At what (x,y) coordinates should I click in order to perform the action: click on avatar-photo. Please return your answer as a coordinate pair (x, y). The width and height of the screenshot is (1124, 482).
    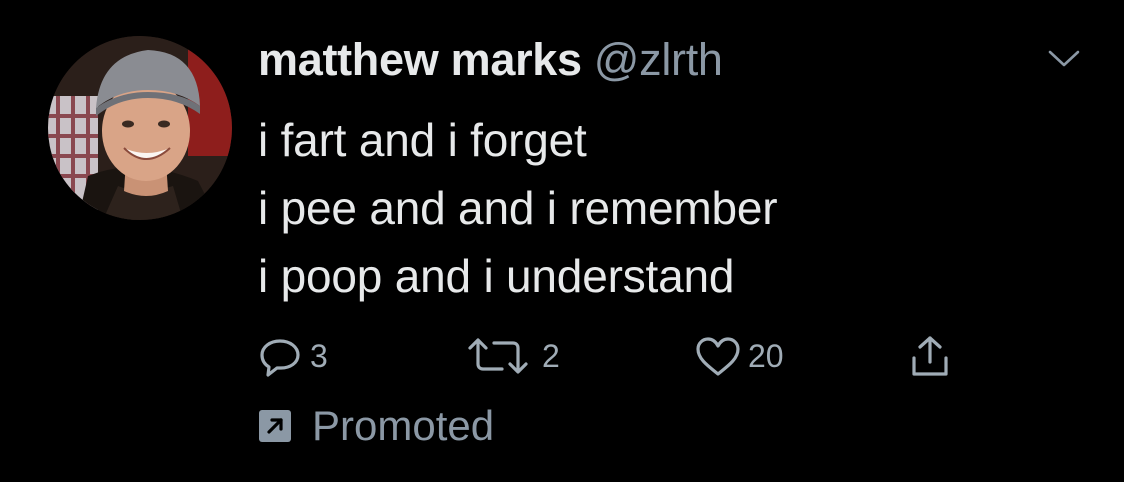
    Looking at the image, I should click on (140, 128).